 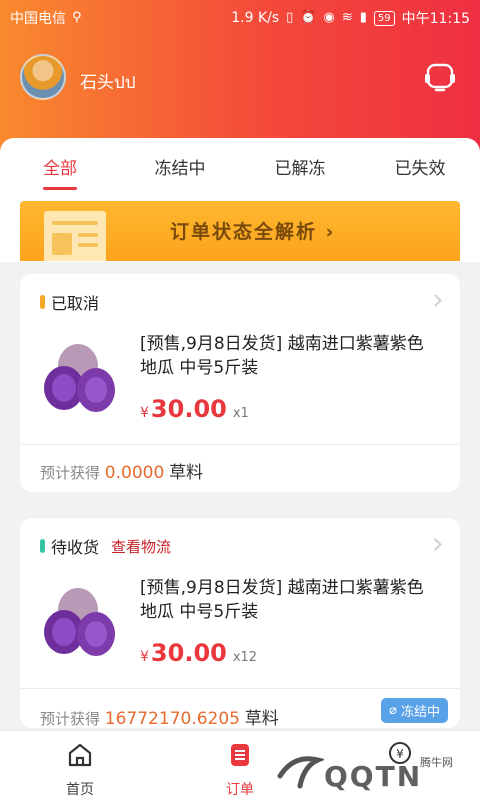 I want to click on status-bar: 中国电信 ⚲ 1.9 K/s ▯ ⏰ ◉ ≋ ▮ 59 中午11:15, so click(x=240, y=17).